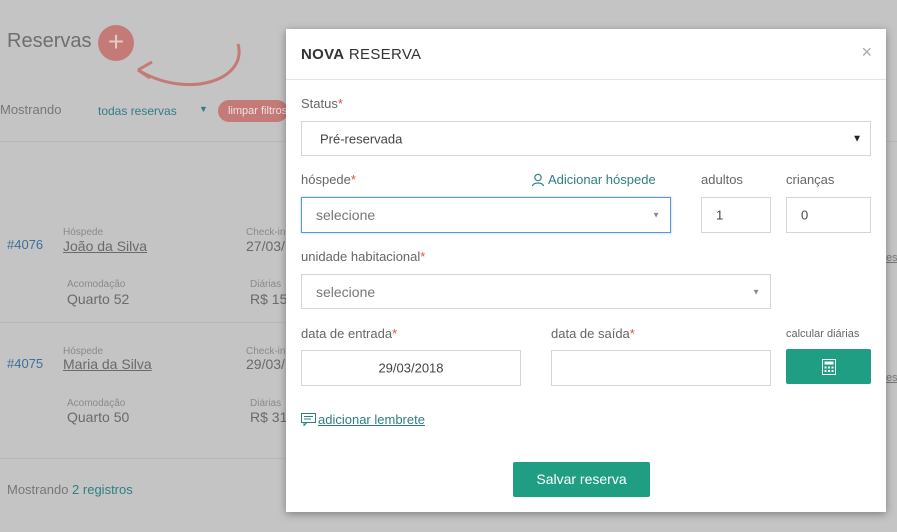  I want to click on unit-value: Quarto 50, so click(98, 417).